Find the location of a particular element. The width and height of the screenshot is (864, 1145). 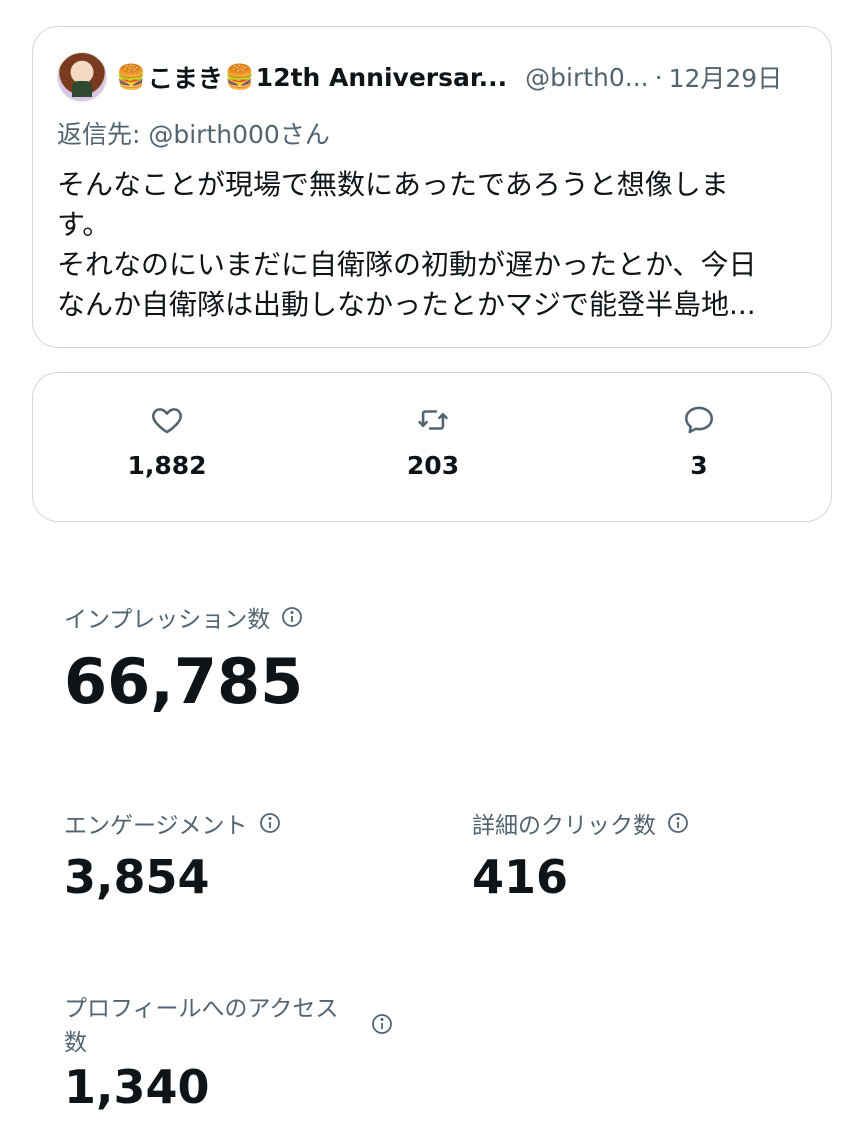

impressions-value: 66,785 is located at coordinates (184, 681).